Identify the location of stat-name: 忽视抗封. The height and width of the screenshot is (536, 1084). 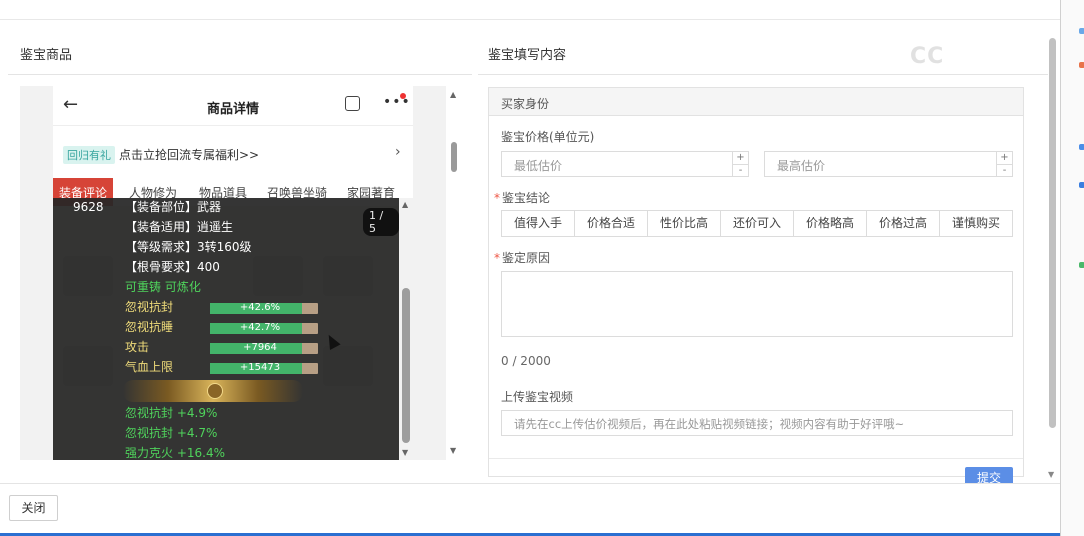
(149, 307).